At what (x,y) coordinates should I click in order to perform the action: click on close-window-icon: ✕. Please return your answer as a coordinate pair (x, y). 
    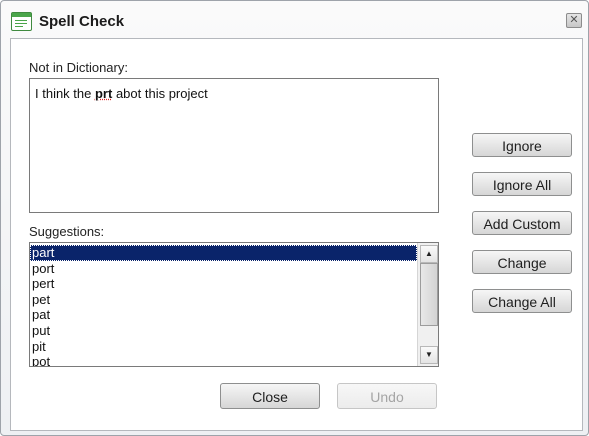
    Looking at the image, I should click on (574, 20).